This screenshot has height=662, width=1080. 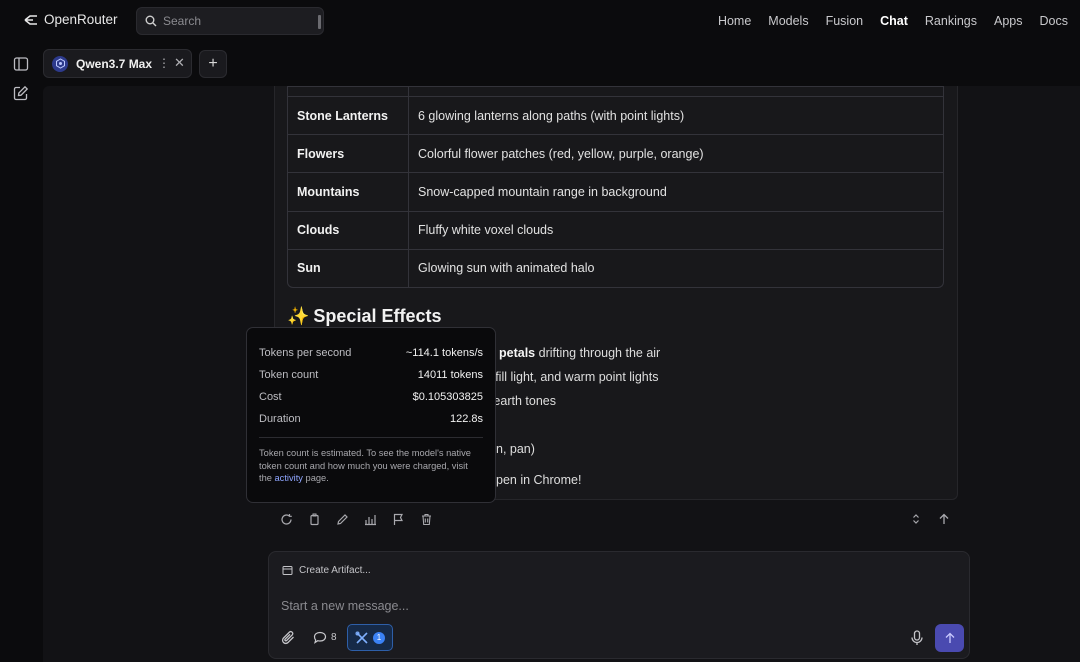 What do you see at coordinates (788, 21) in the screenshot?
I see `nav-models: Models` at bounding box center [788, 21].